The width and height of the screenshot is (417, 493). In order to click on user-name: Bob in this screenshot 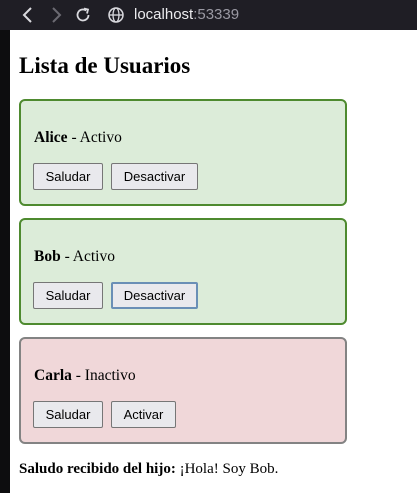, I will do `click(47, 256)`.